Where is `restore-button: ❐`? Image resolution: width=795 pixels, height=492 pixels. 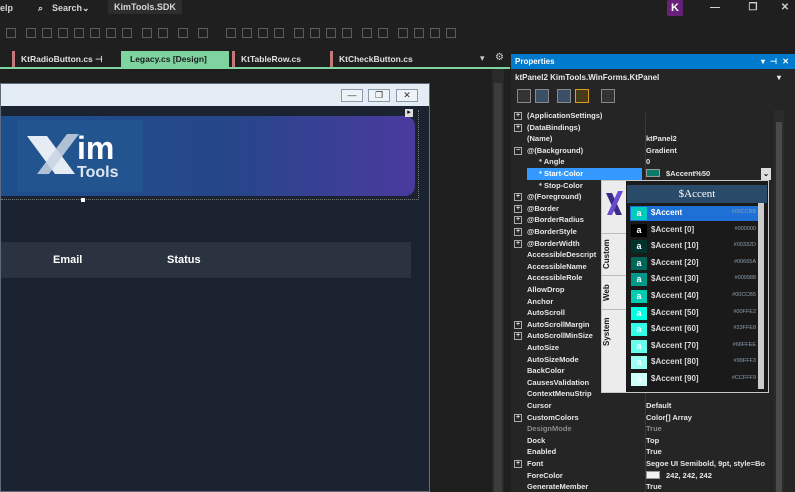 restore-button: ❐ is located at coordinates (753, 8).